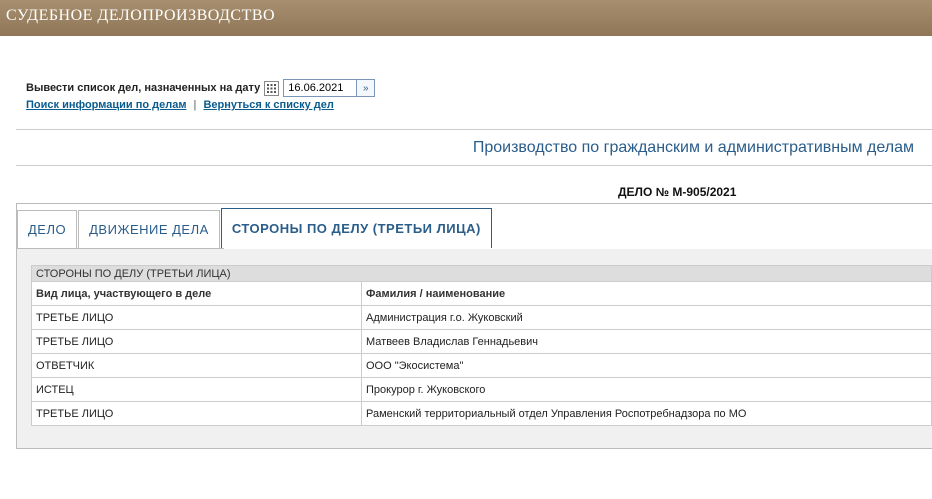 The height and width of the screenshot is (499, 932). I want to click on show-cases-button: », so click(366, 88).